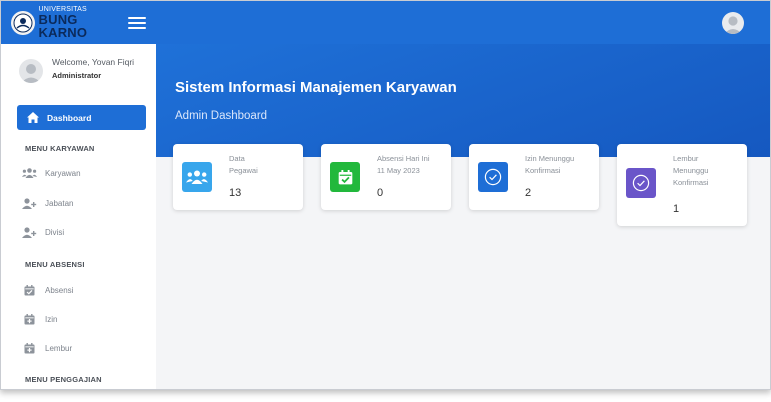 The width and height of the screenshot is (771, 402). Describe the element at coordinates (55, 264) in the screenshot. I see `section-title-absensi: MENU ABSENSI` at that location.